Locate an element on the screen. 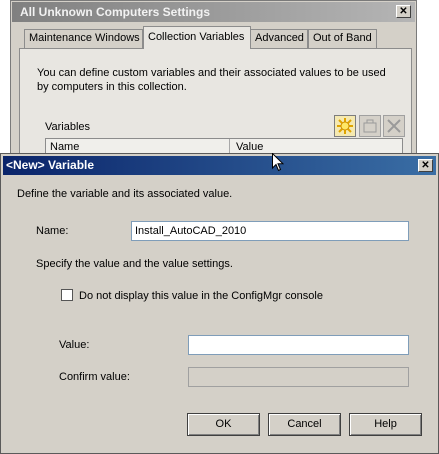 This screenshot has width=439, height=454. value-label: Value: is located at coordinates (74, 345).